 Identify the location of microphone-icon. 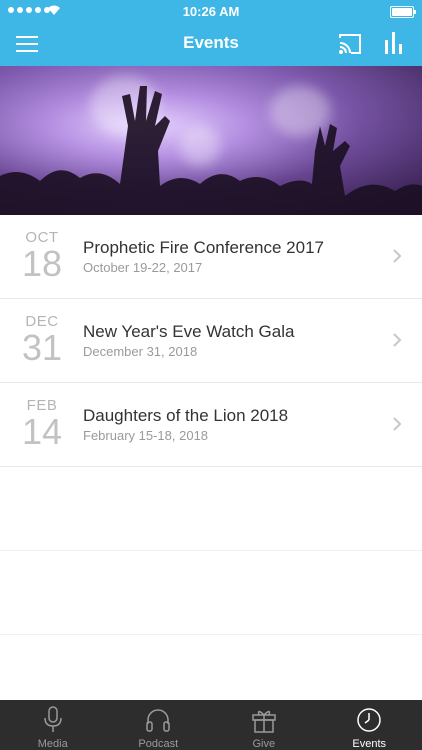
(53, 719).